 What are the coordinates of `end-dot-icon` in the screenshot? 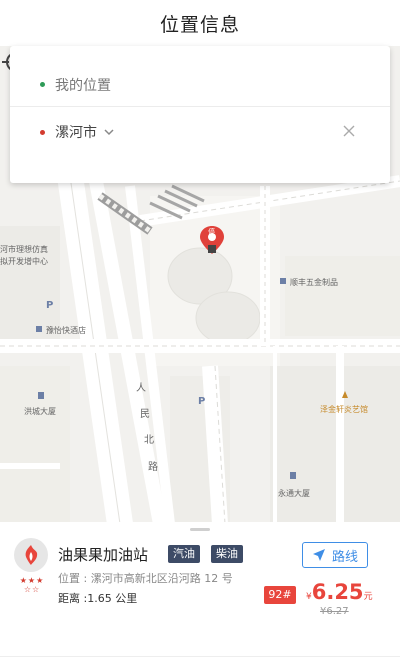 It's located at (42, 132).